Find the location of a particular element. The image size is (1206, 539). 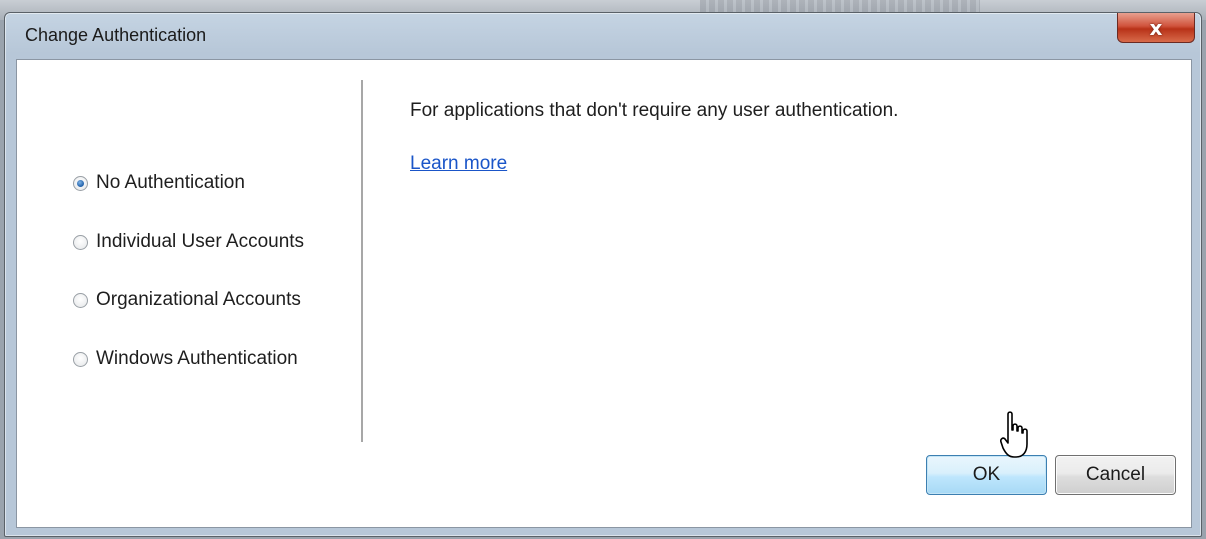

hand-pointer-cursor-icon is located at coordinates (1014, 434).